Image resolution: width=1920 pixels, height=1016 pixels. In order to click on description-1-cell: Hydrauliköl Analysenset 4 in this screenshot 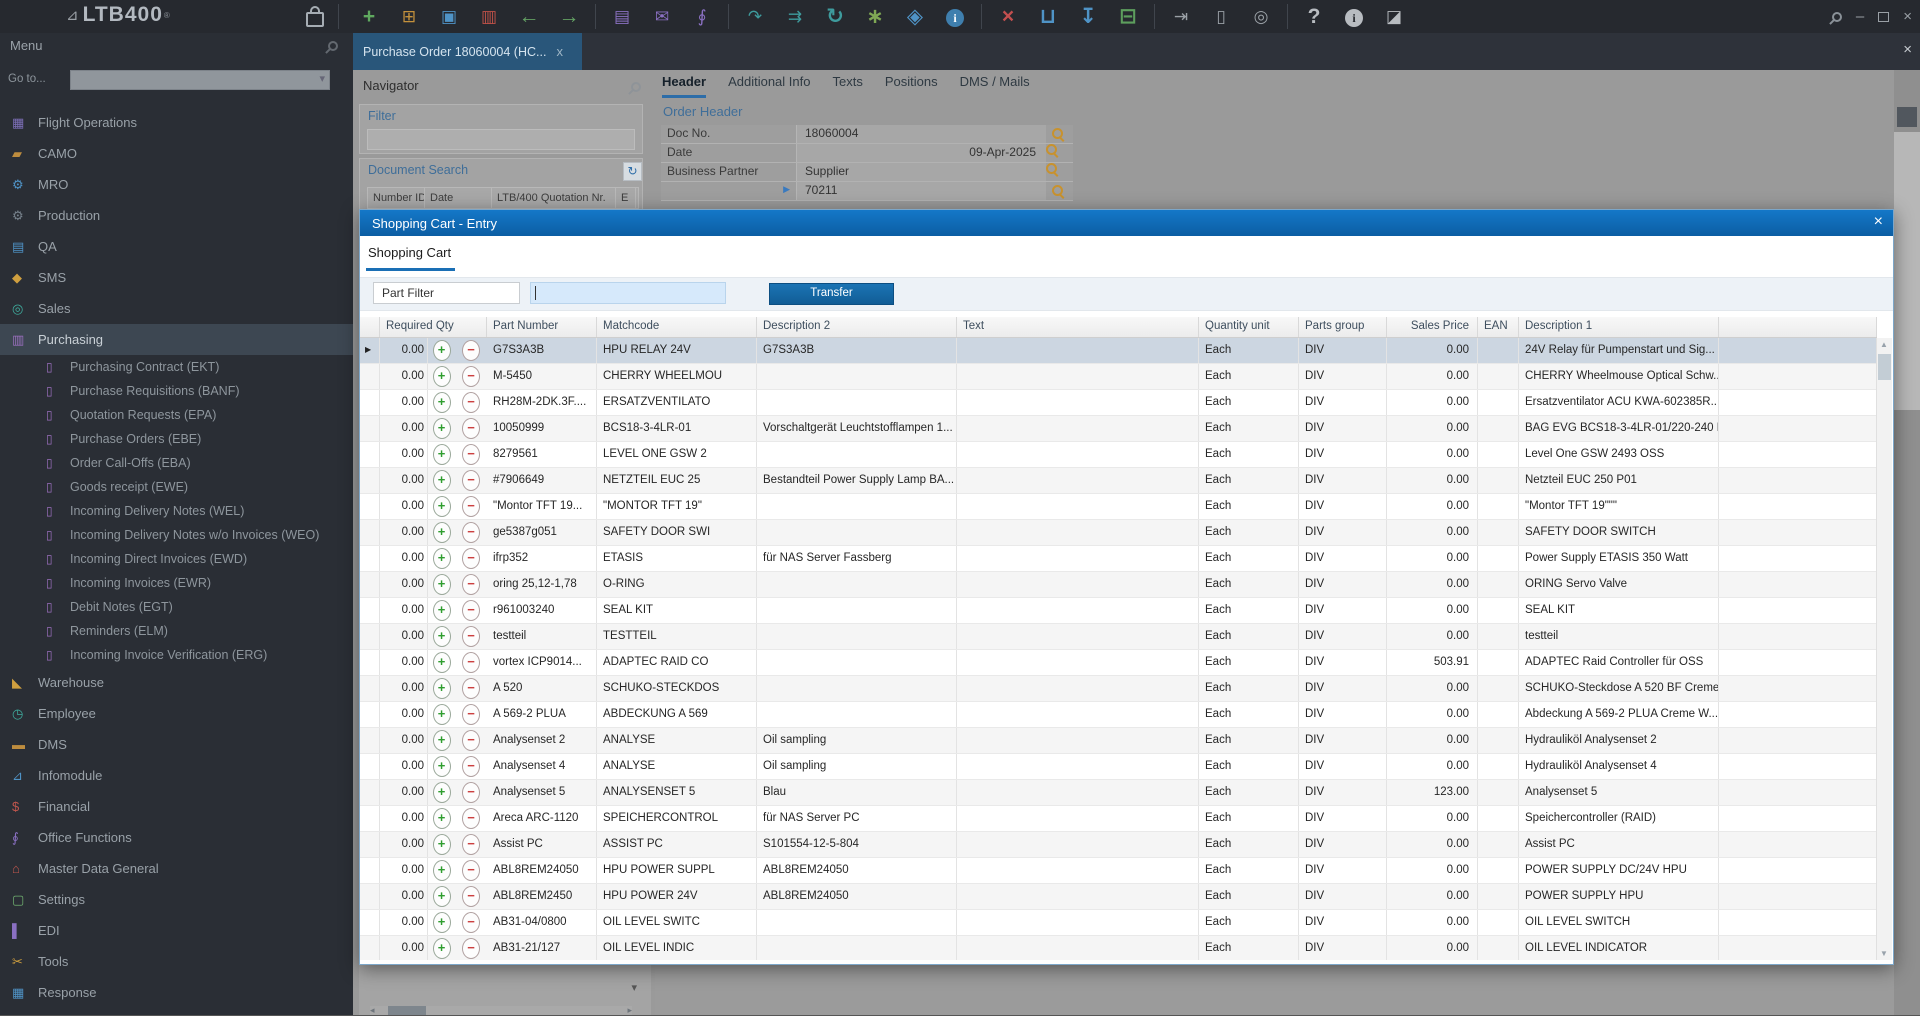, I will do `click(1619, 766)`.